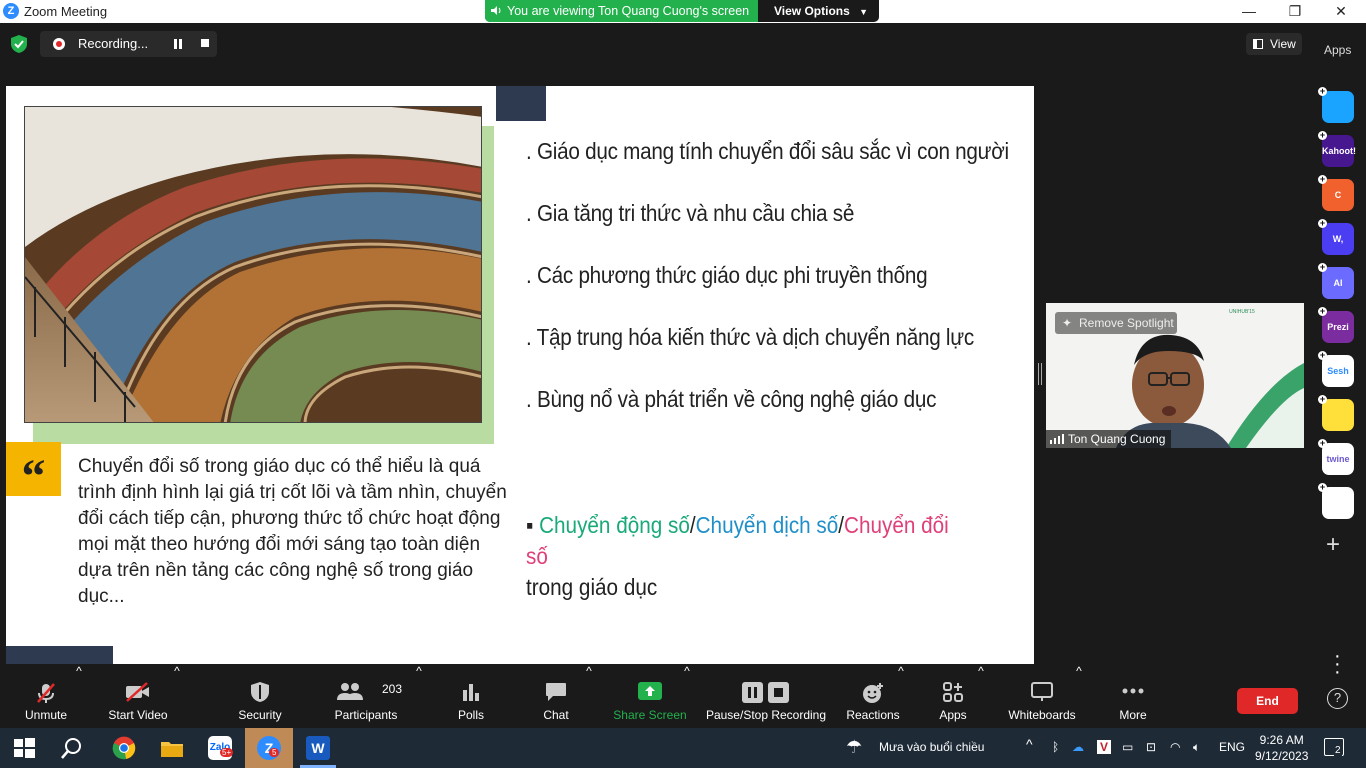 This screenshot has height=768, width=1366. What do you see at coordinates (366, 696) in the screenshot?
I see `participants-button: 203 Participants` at bounding box center [366, 696].